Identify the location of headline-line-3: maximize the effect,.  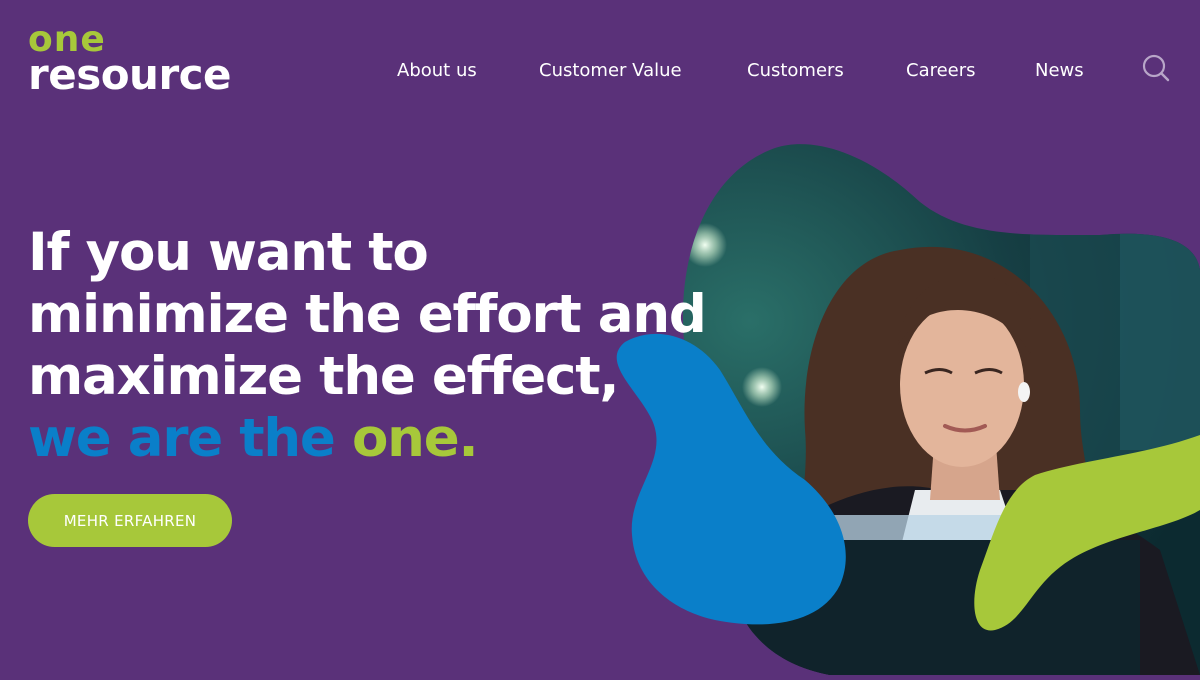
(324, 376).